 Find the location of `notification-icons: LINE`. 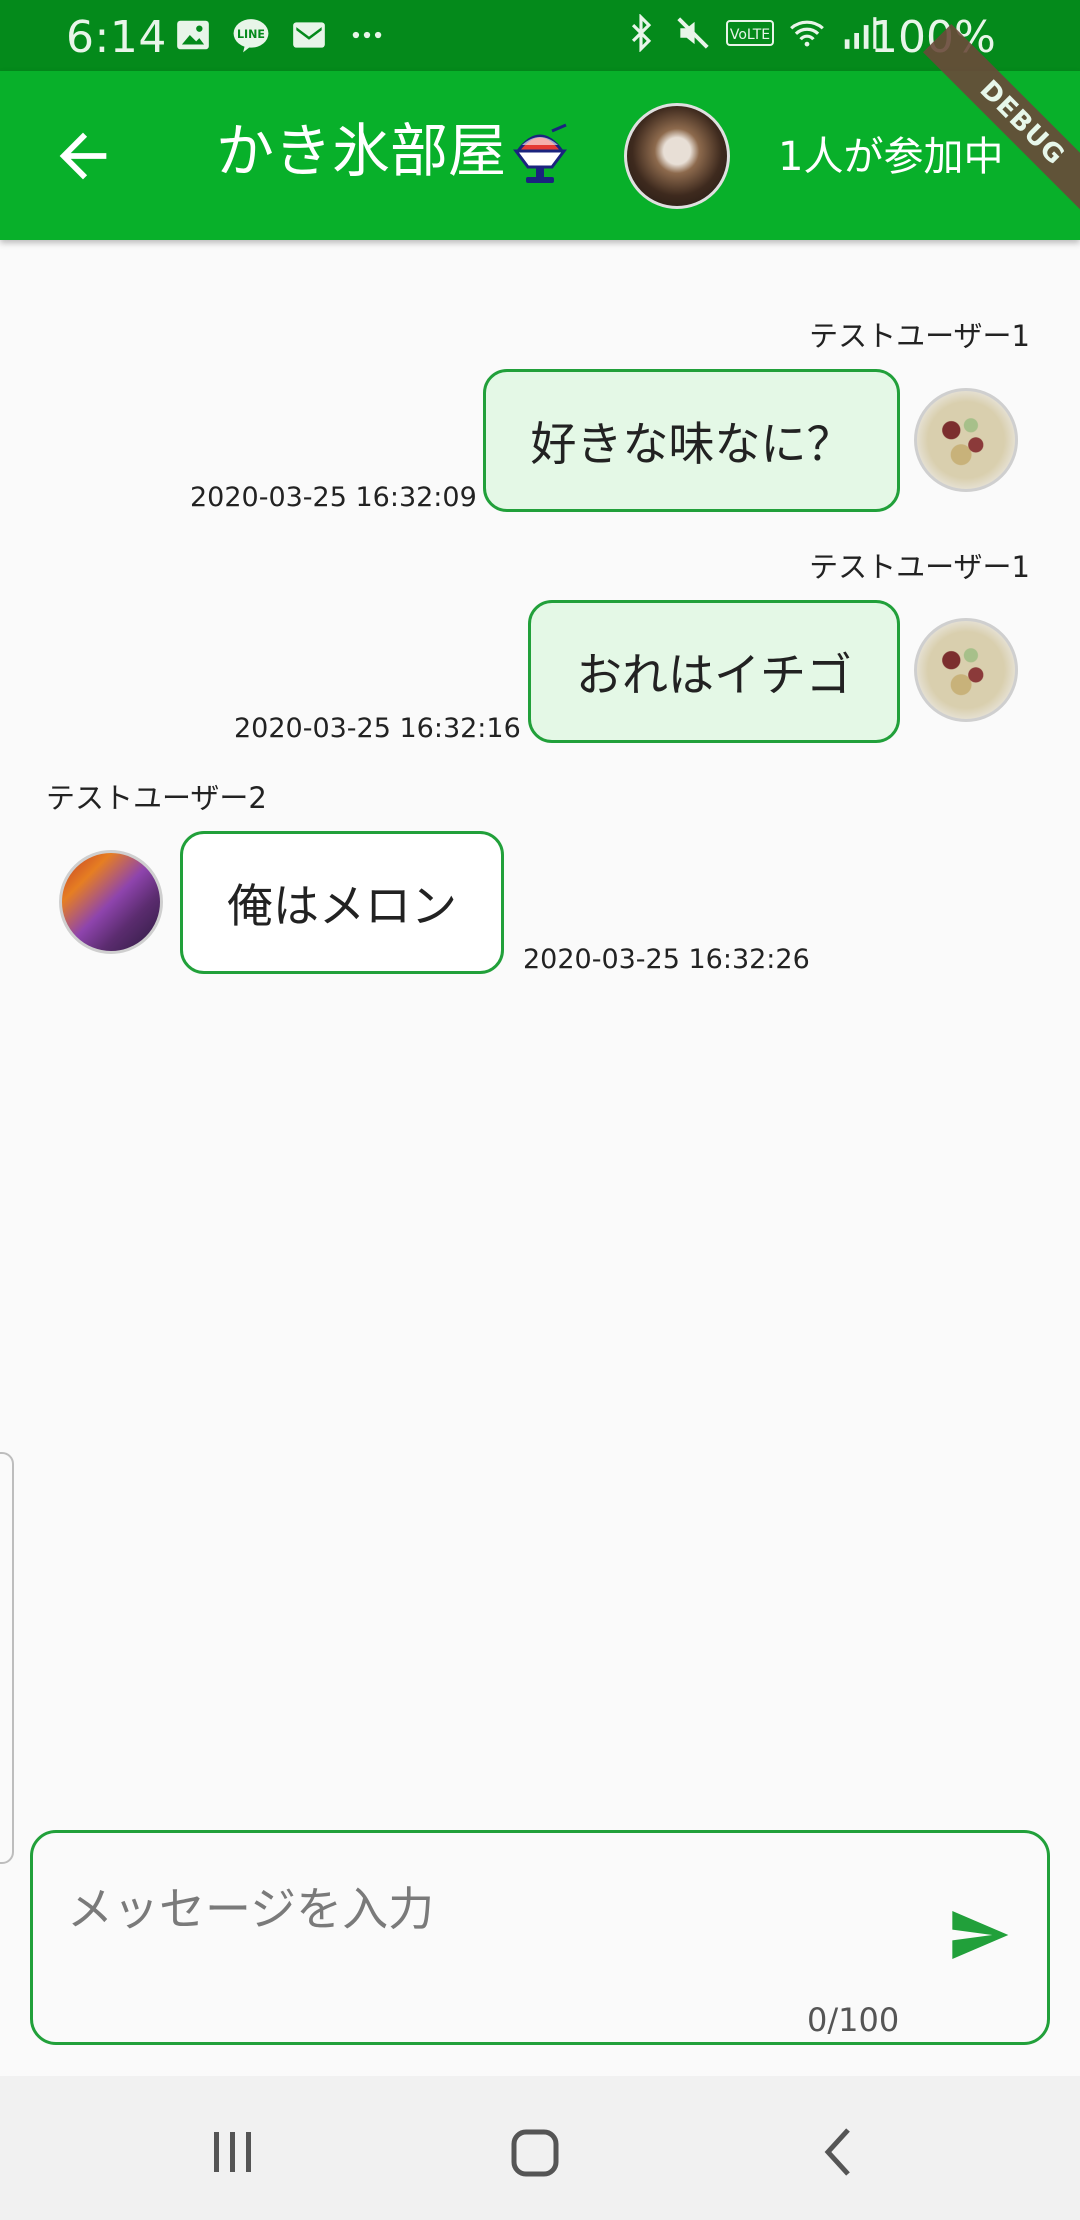

notification-icons: LINE is located at coordinates (280, 35).